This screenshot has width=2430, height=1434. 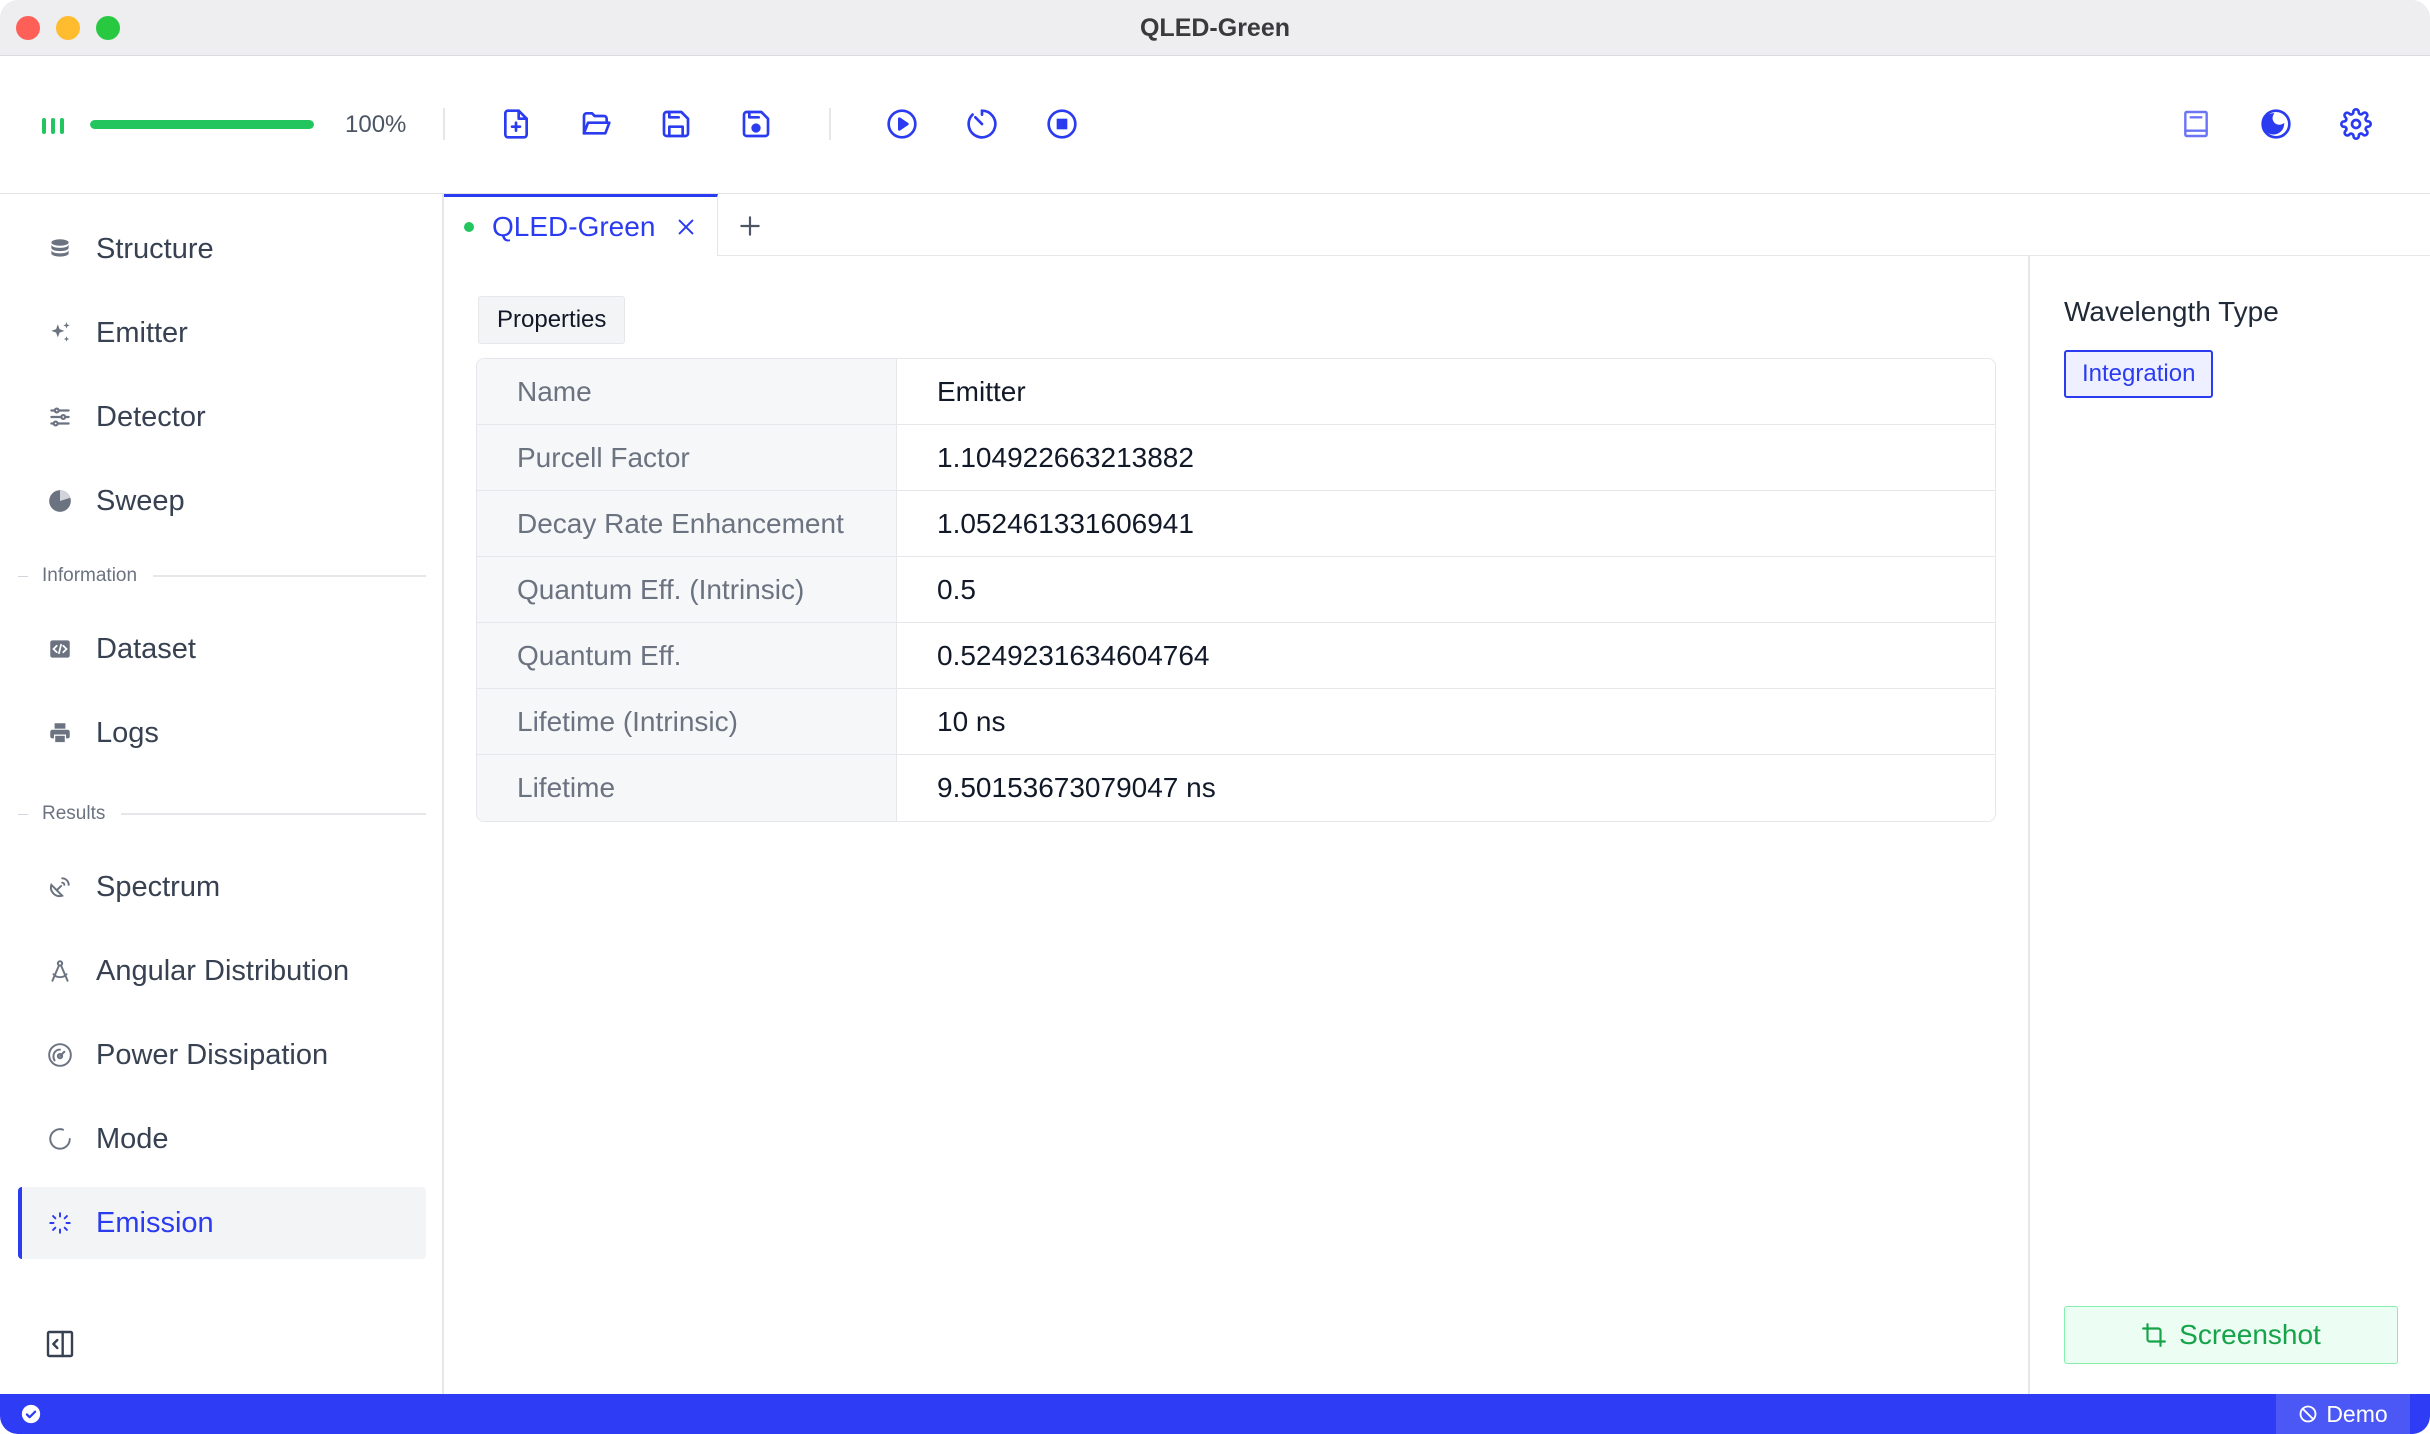 What do you see at coordinates (222, 887) in the screenshot?
I see `sidebar-item-spectrum: Spectrum` at bounding box center [222, 887].